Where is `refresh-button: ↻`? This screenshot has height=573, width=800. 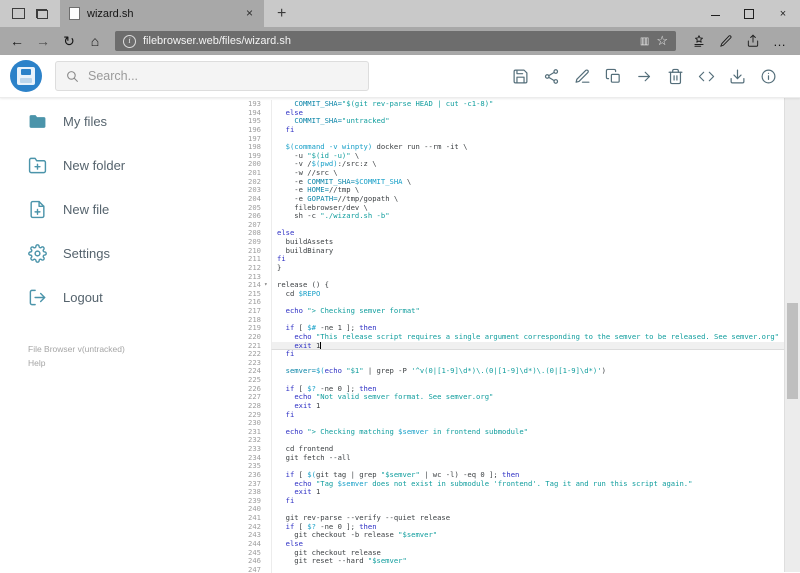
refresh-button: ↻ is located at coordinates (69, 41).